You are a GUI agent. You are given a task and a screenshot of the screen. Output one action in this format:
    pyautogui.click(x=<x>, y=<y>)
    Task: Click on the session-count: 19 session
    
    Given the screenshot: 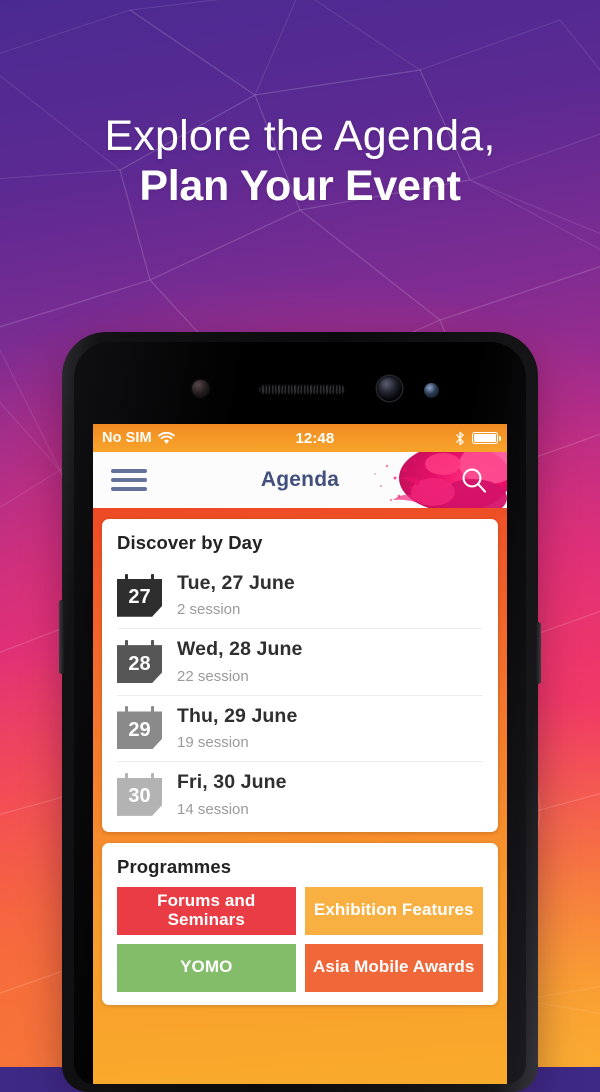 What is the action you would take?
    pyautogui.click(x=213, y=743)
    